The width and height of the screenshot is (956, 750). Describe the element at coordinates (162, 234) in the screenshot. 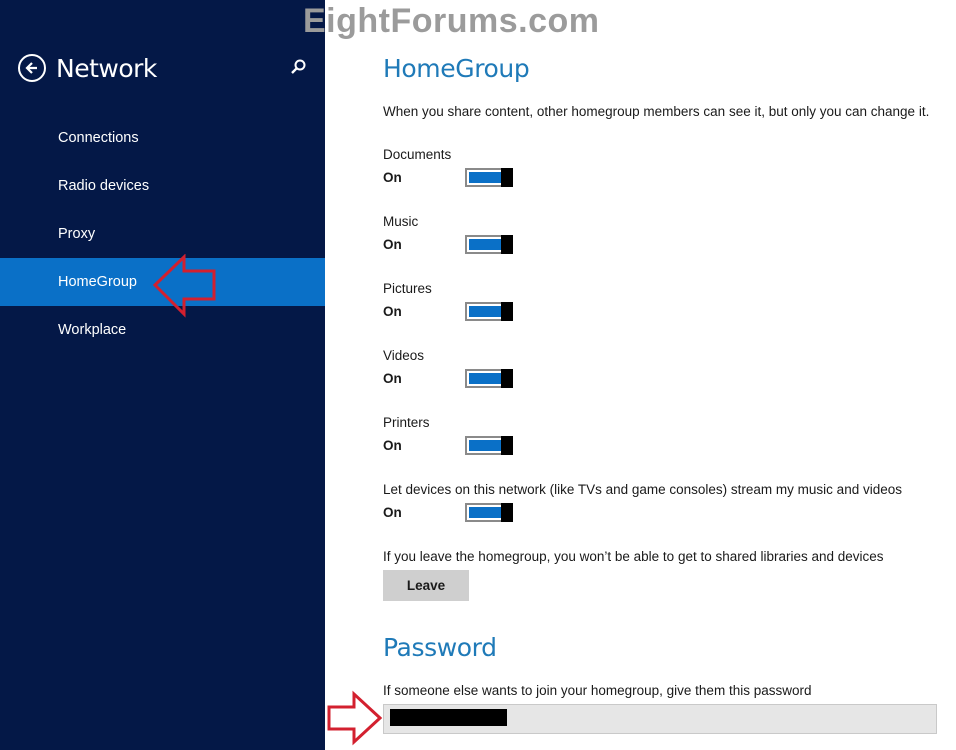

I see `sidebar-item-proxy: Proxy` at that location.